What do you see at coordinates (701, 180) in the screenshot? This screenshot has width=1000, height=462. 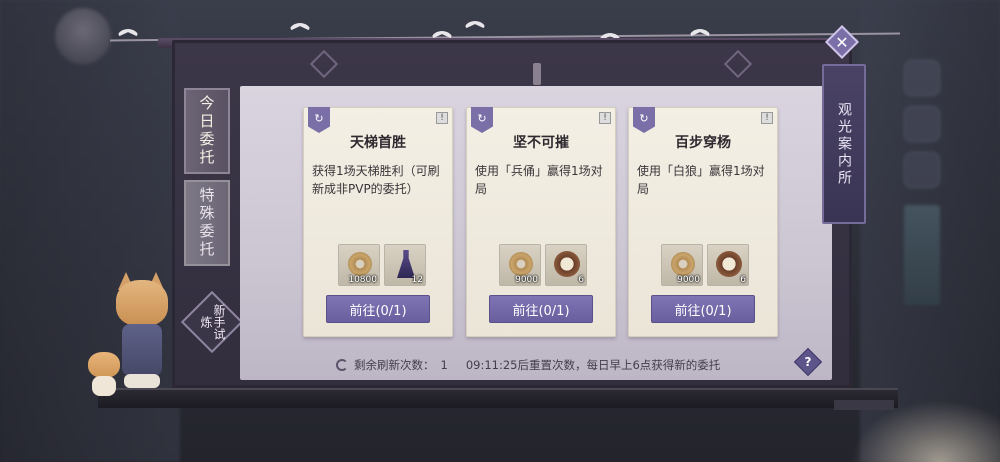 I see `card-description: 使用「白狼」赢得1场对局` at bounding box center [701, 180].